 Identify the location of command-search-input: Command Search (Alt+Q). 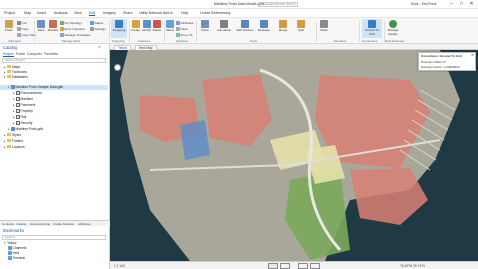
(278, 4).